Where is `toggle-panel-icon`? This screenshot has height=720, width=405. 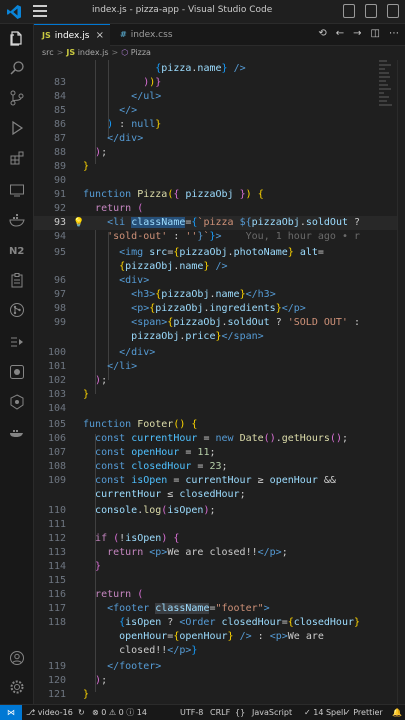 toggle-panel-icon is located at coordinates (371, 11).